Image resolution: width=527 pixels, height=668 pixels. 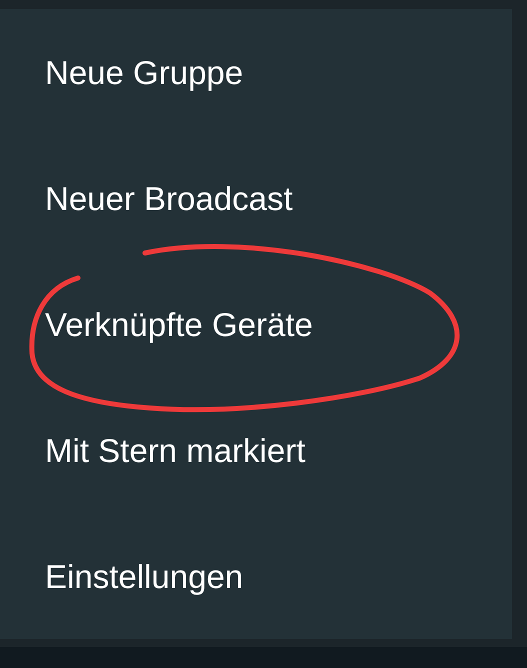 What do you see at coordinates (169, 198) in the screenshot?
I see `menu-item: Neuer Broadcast` at bounding box center [169, 198].